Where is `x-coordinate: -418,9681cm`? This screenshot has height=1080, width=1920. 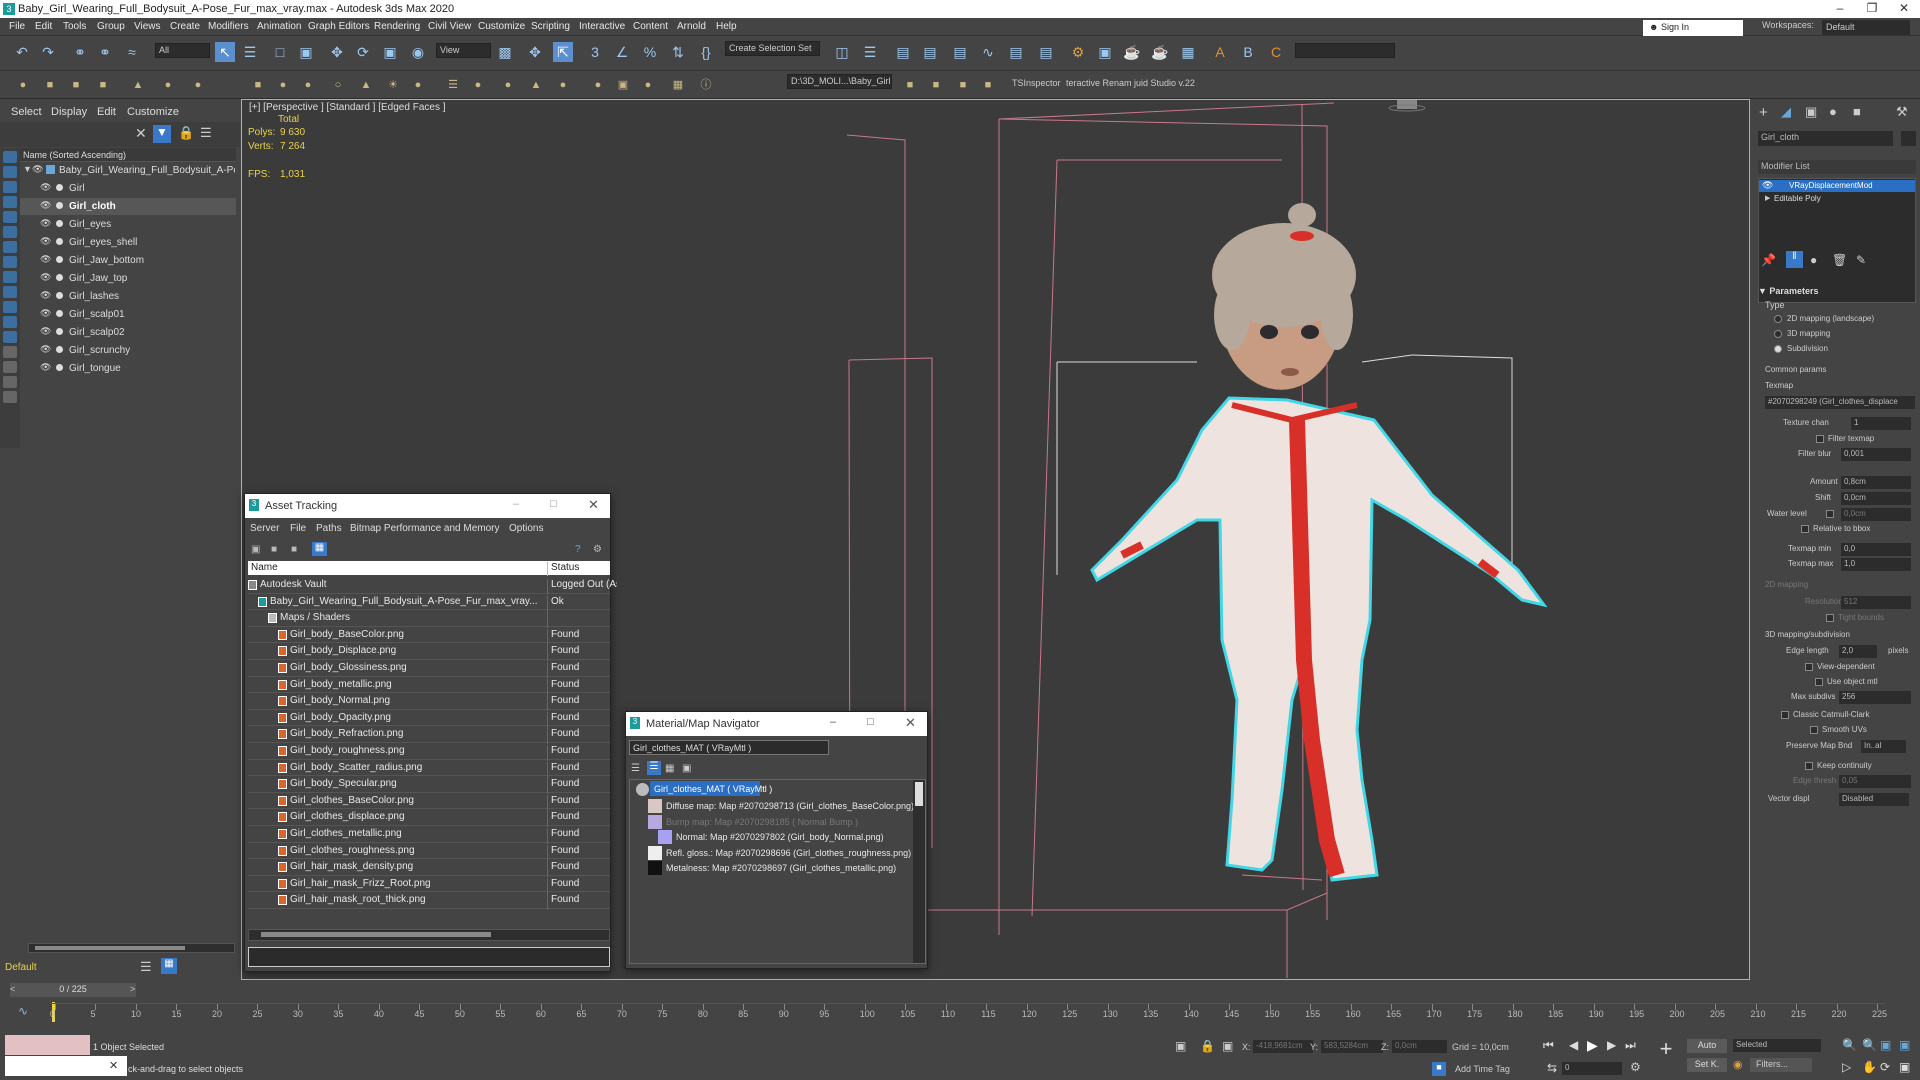 x-coordinate: -418,9681cm is located at coordinates (1283, 1046).